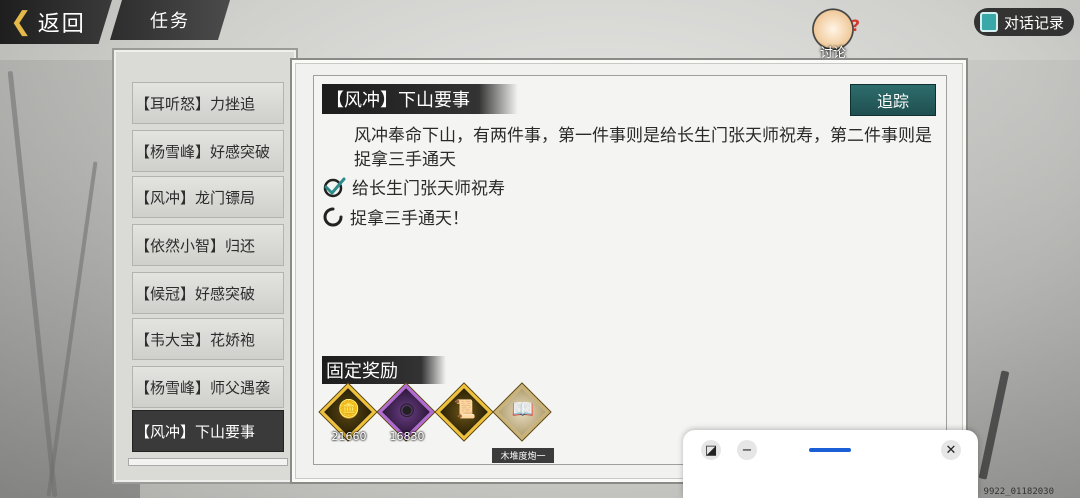 This screenshot has width=1080, height=498. What do you see at coordinates (195, 339) in the screenshot?
I see `quest-list-item-label: 【韦大宝】花娇袍` at bounding box center [195, 339].